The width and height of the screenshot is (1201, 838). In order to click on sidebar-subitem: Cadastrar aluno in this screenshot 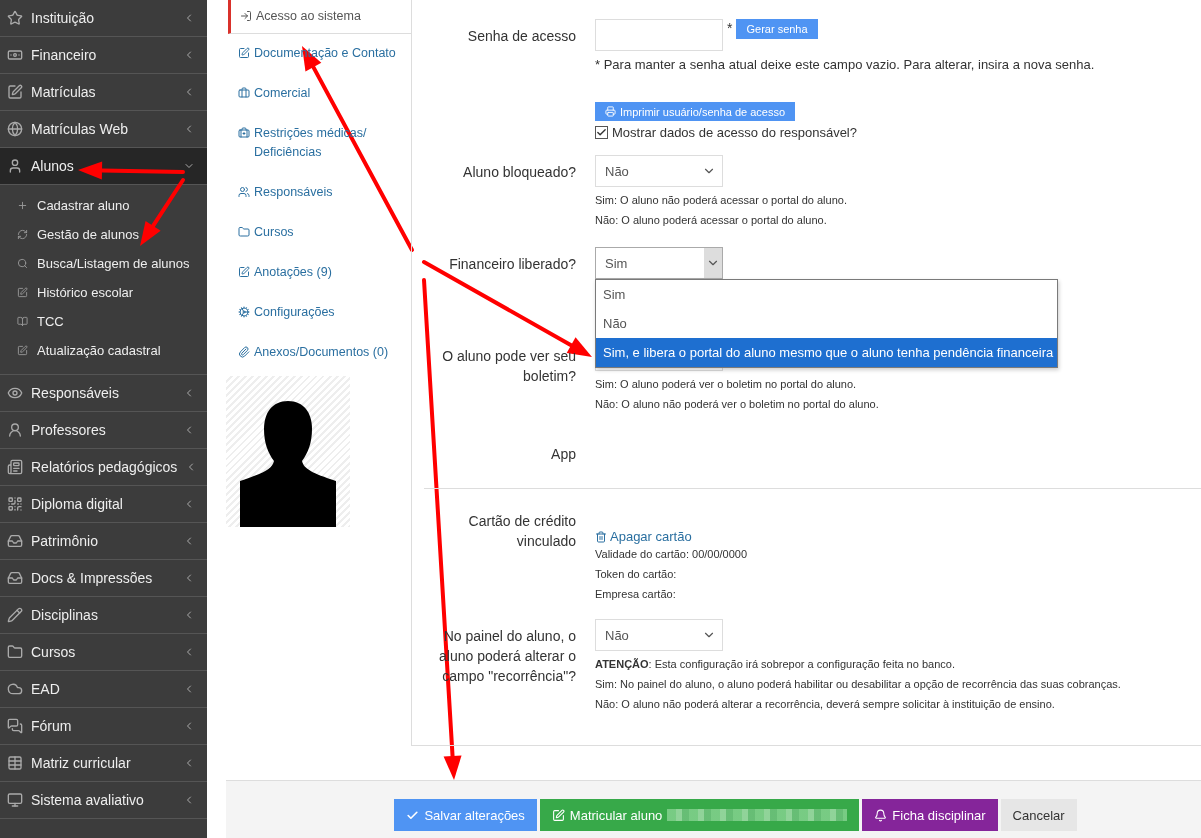, I will do `click(103, 205)`.